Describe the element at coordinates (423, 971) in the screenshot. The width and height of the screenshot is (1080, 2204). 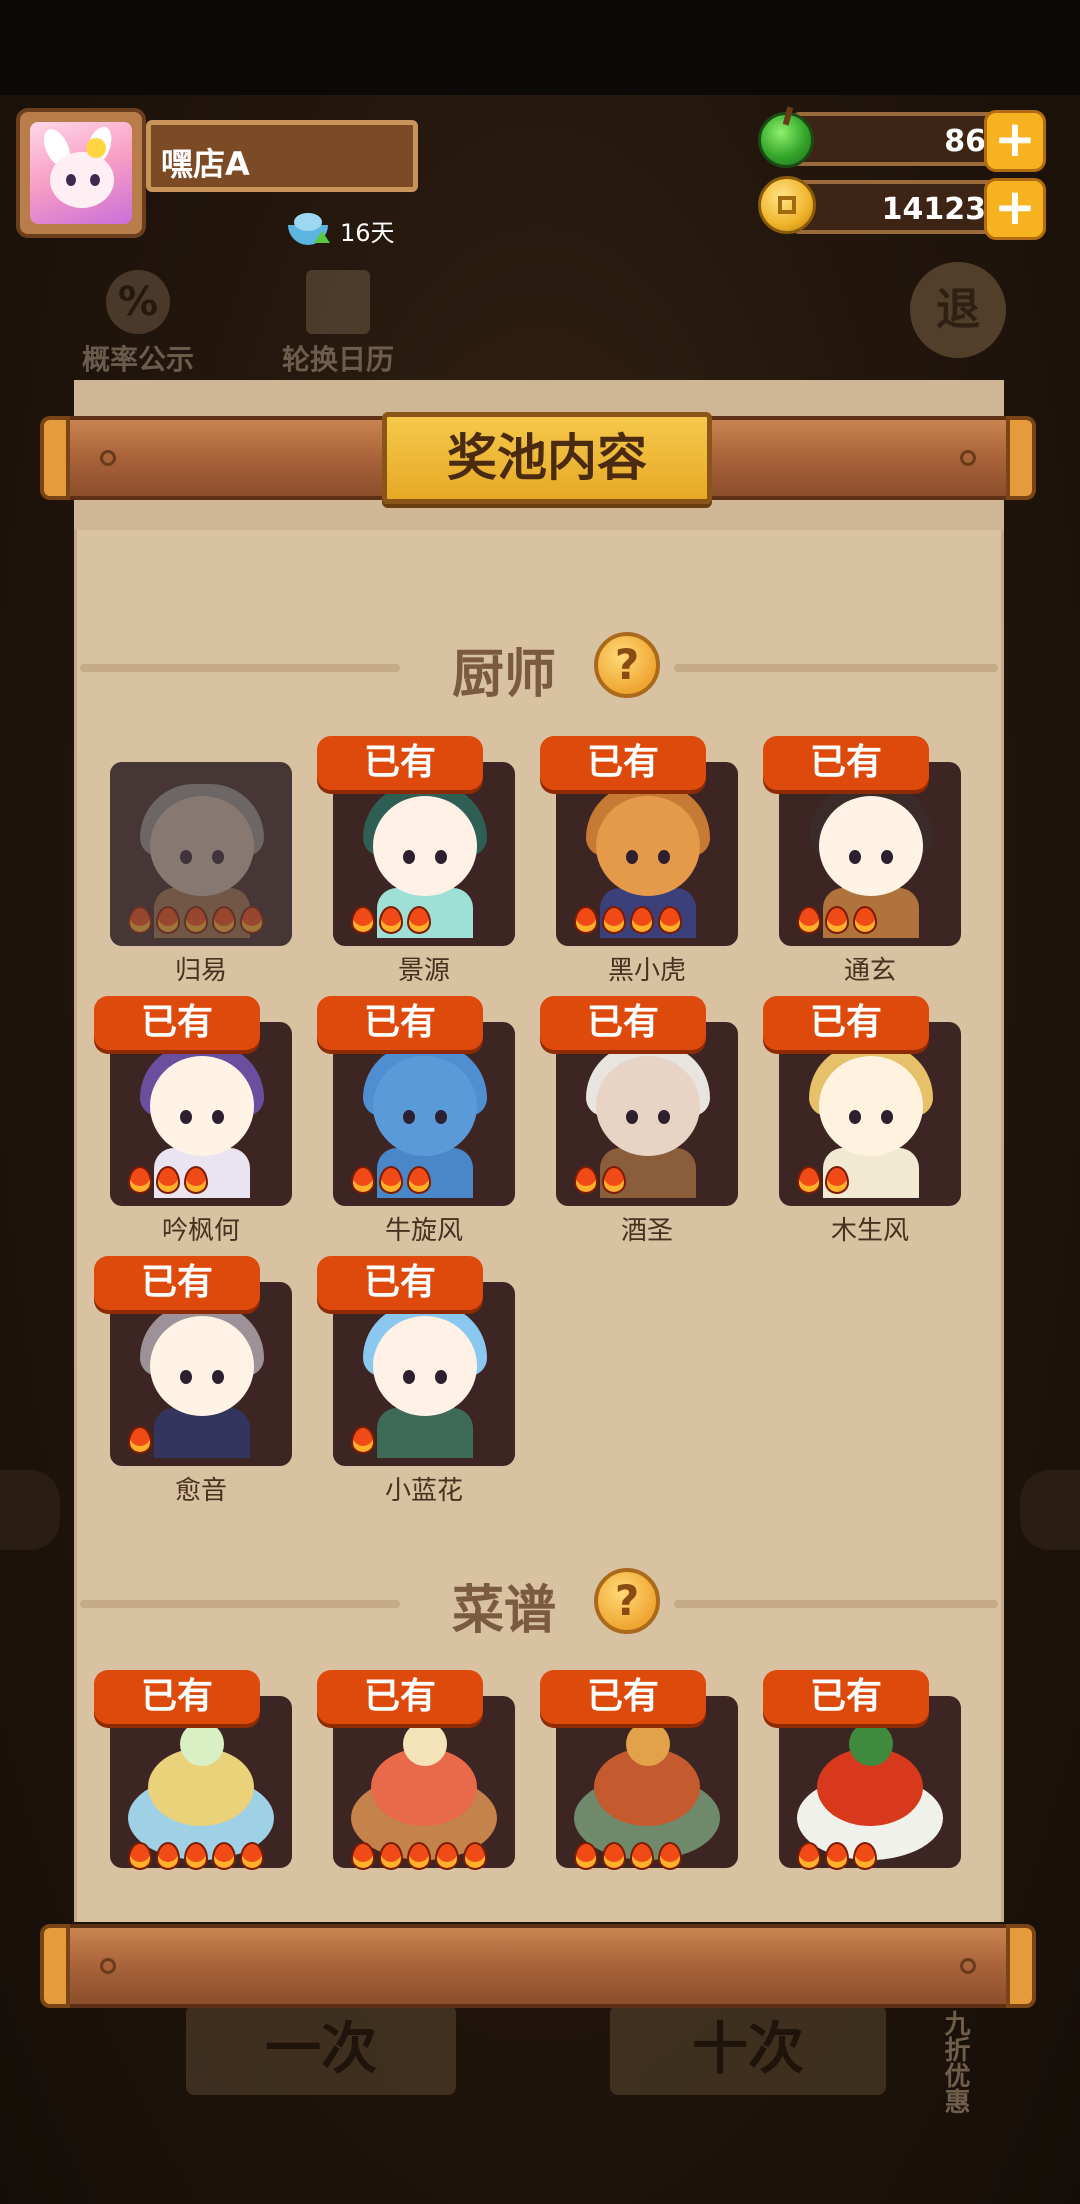
I see `chef-name: 景源` at that location.